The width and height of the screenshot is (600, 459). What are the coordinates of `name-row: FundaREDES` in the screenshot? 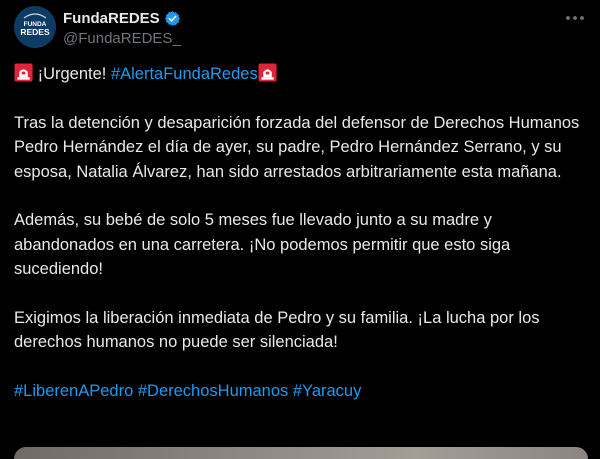 It's located at (122, 18).